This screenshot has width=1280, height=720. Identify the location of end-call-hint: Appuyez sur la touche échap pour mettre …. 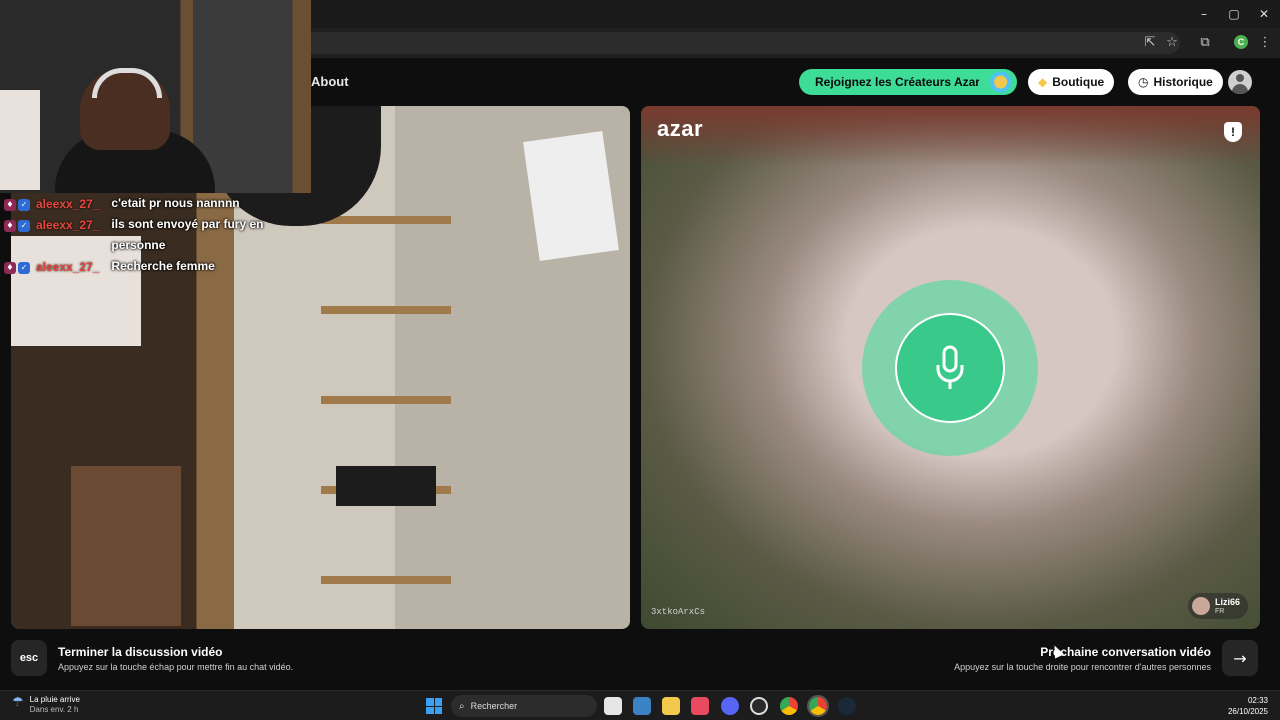
(176, 667).